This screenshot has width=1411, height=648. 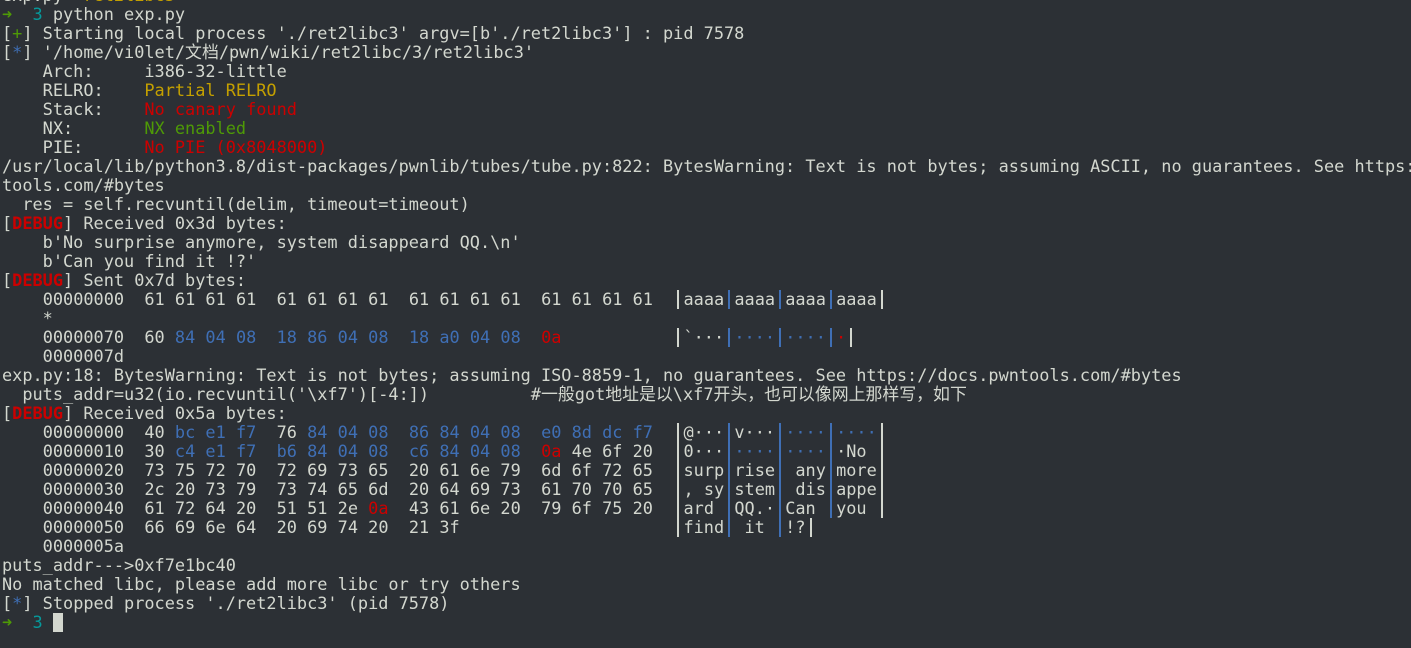 I want to click on terminal-cursor, so click(x=57, y=622).